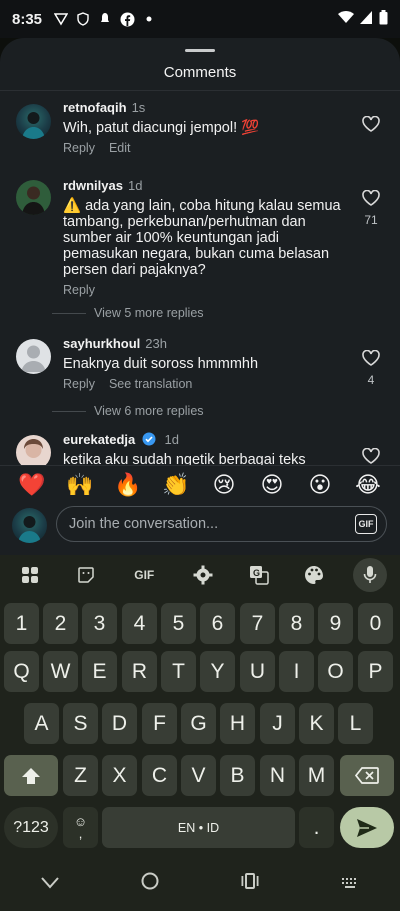 The width and height of the screenshot is (400, 911). I want to click on shift-icon, so click(31, 775).